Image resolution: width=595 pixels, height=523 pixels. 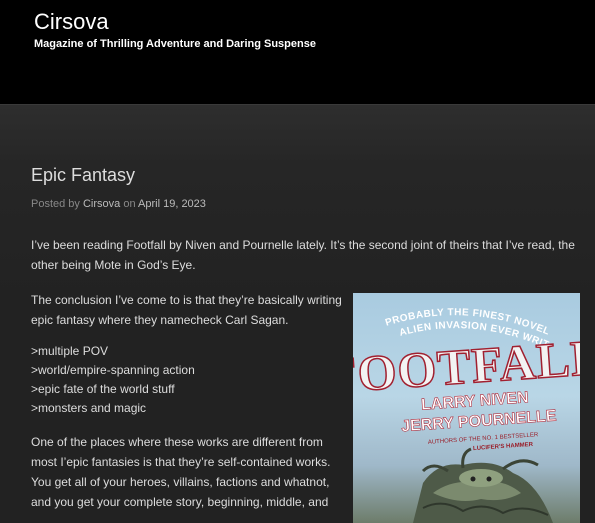 I want to click on cover-credit-2: LUCIFER'S HAMMER, so click(x=503, y=447).